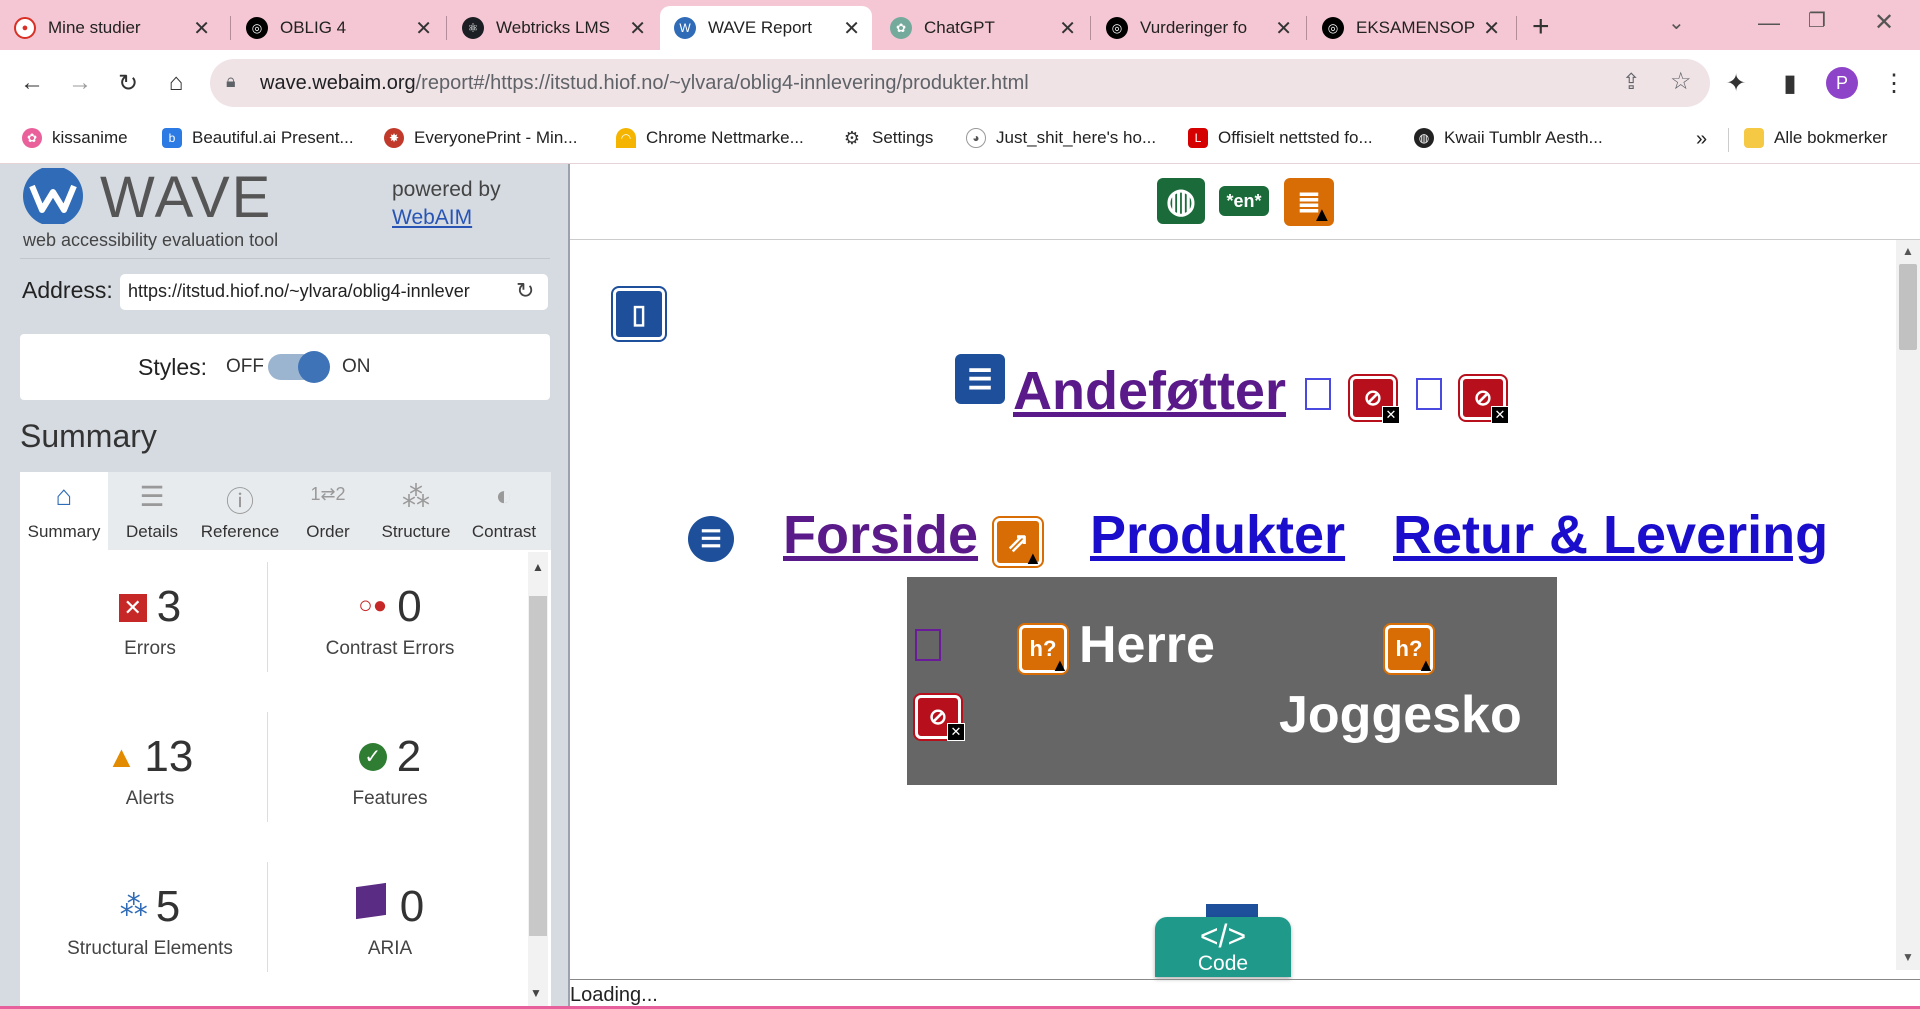  I want to click on site-info-icon: 🔒︎, so click(231, 81).